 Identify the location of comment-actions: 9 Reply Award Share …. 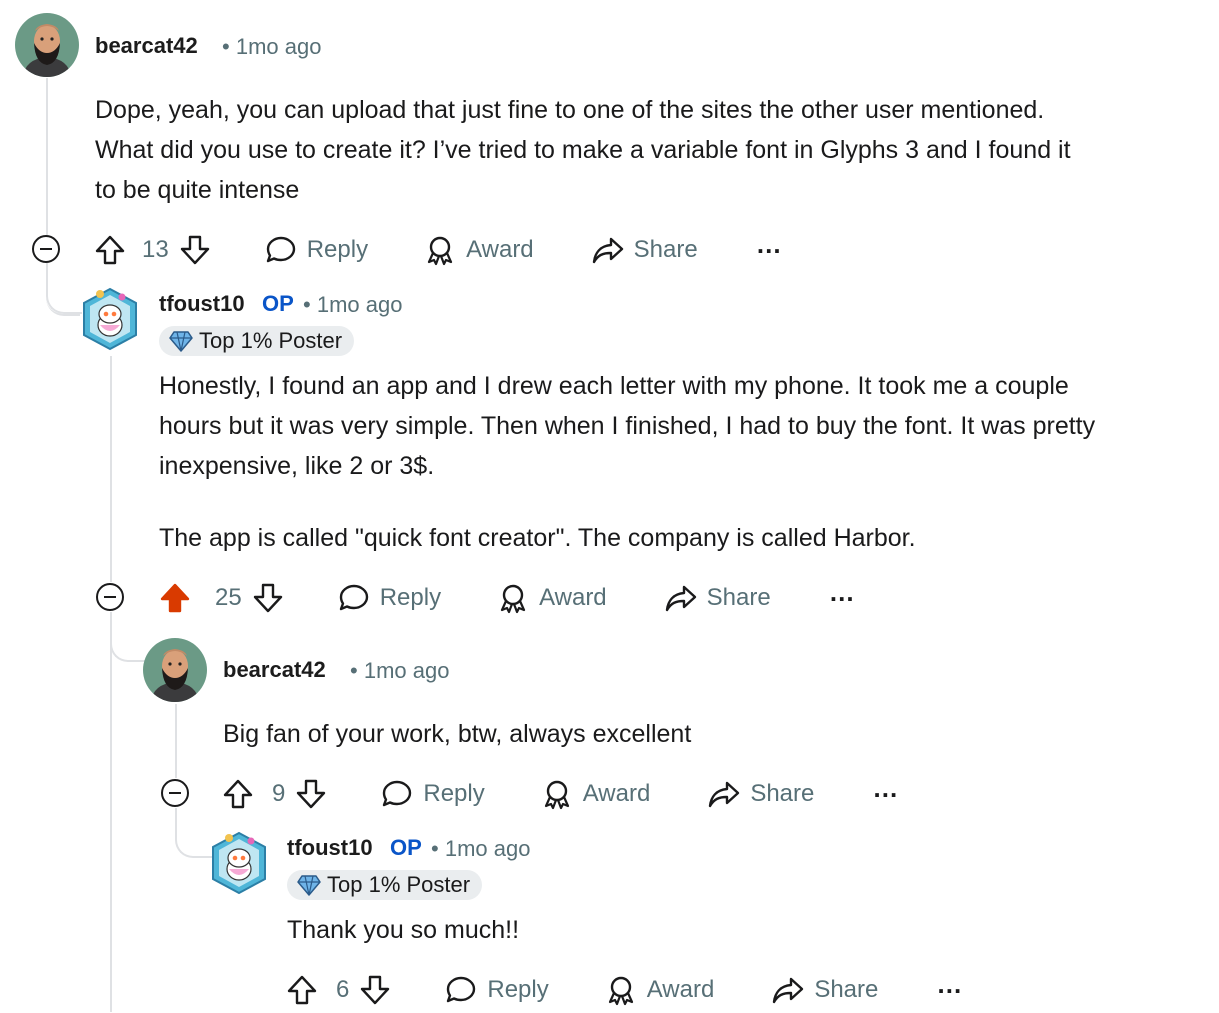
(560, 793).